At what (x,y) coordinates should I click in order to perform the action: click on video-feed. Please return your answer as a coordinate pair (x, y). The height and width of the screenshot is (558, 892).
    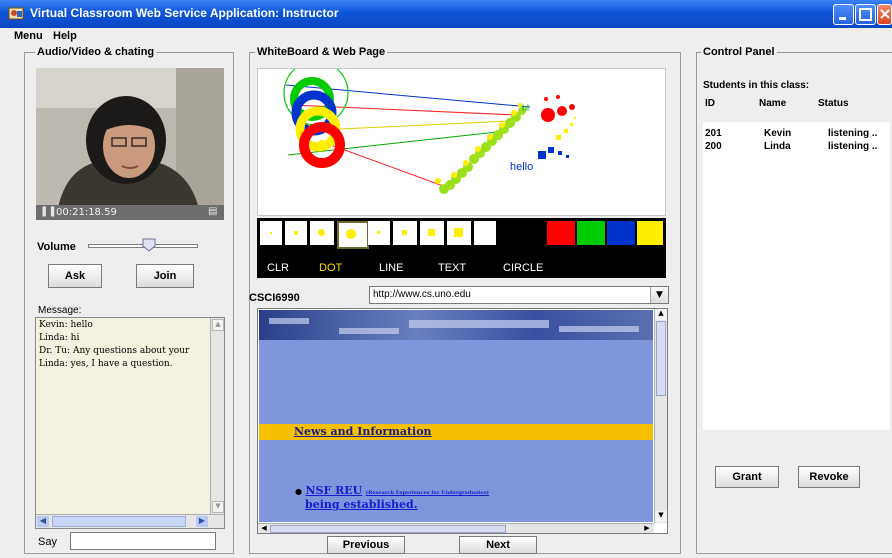
    Looking at the image, I should click on (130, 144).